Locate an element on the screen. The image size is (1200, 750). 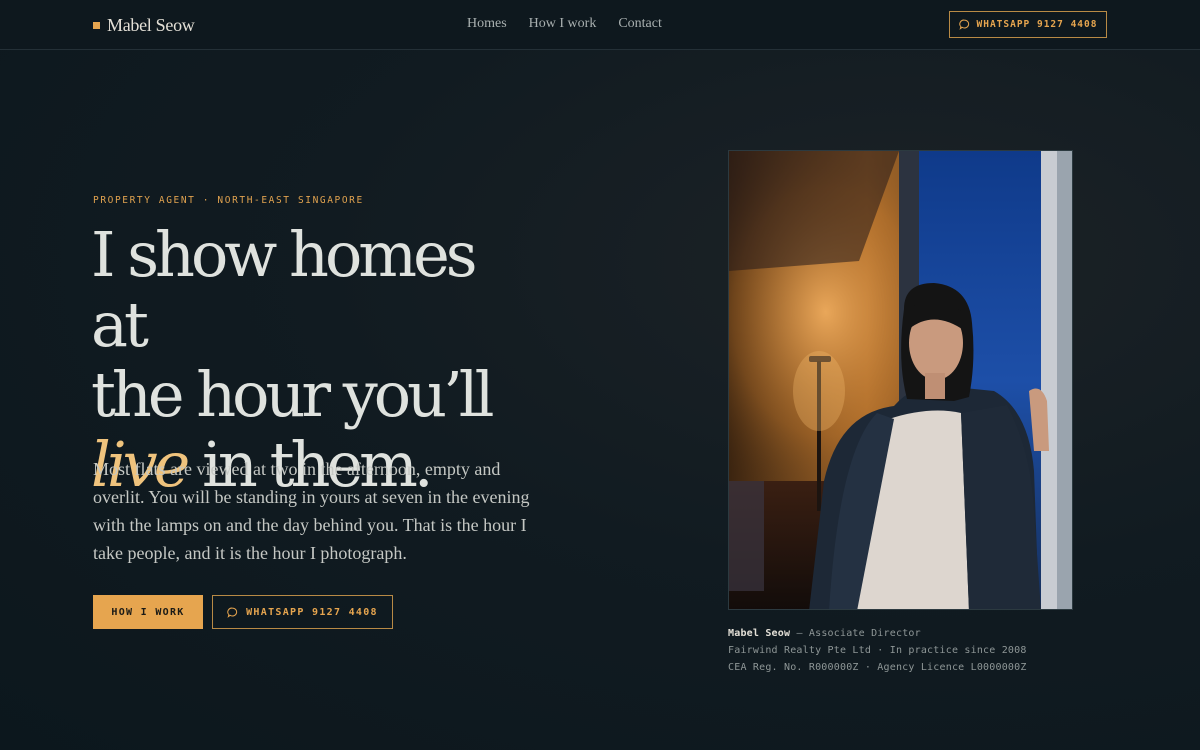
whatsapp-label: WHATSAPP 9127 4408 is located at coordinates (312, 612).